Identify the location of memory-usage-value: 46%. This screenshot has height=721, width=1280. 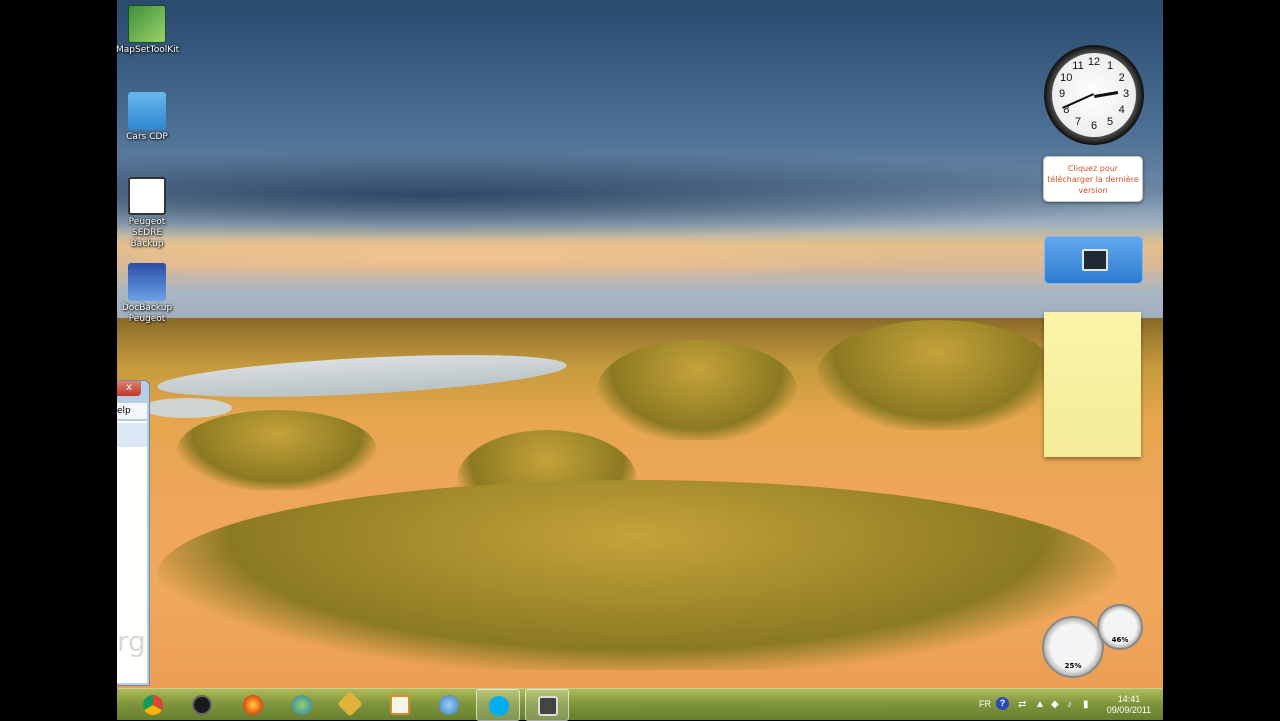
(1120, 640).